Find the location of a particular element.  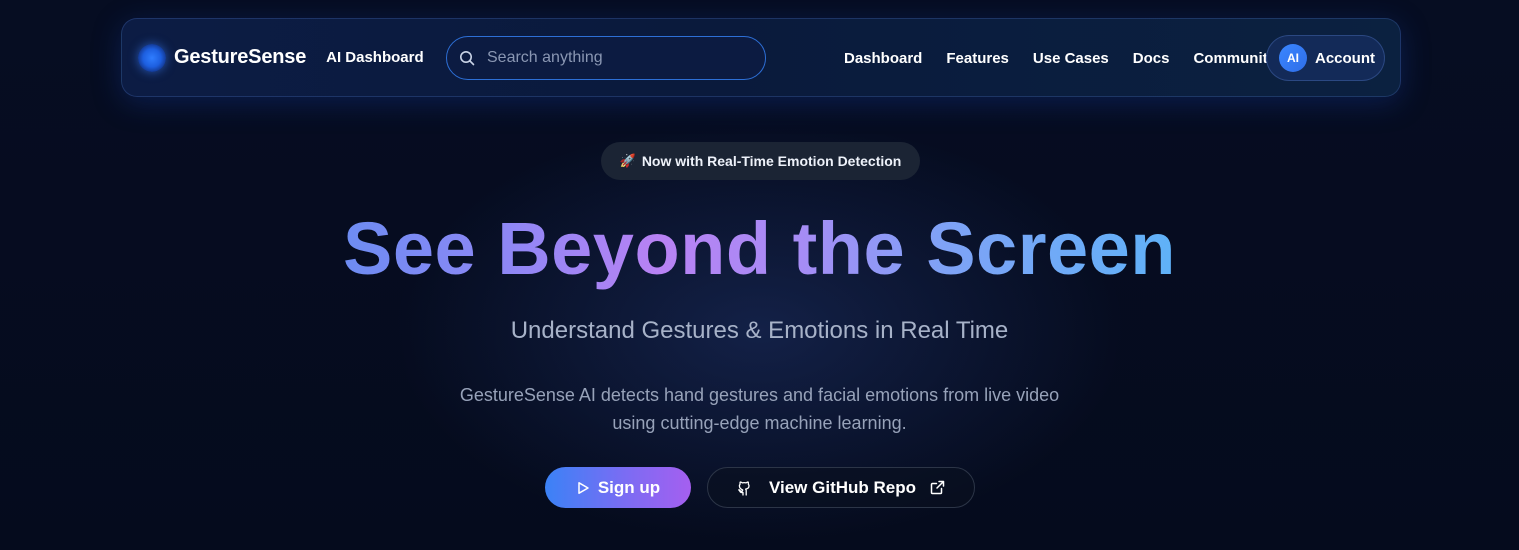

hero-title-text: See Beyond the Screen is located at coordinates (759, 248).